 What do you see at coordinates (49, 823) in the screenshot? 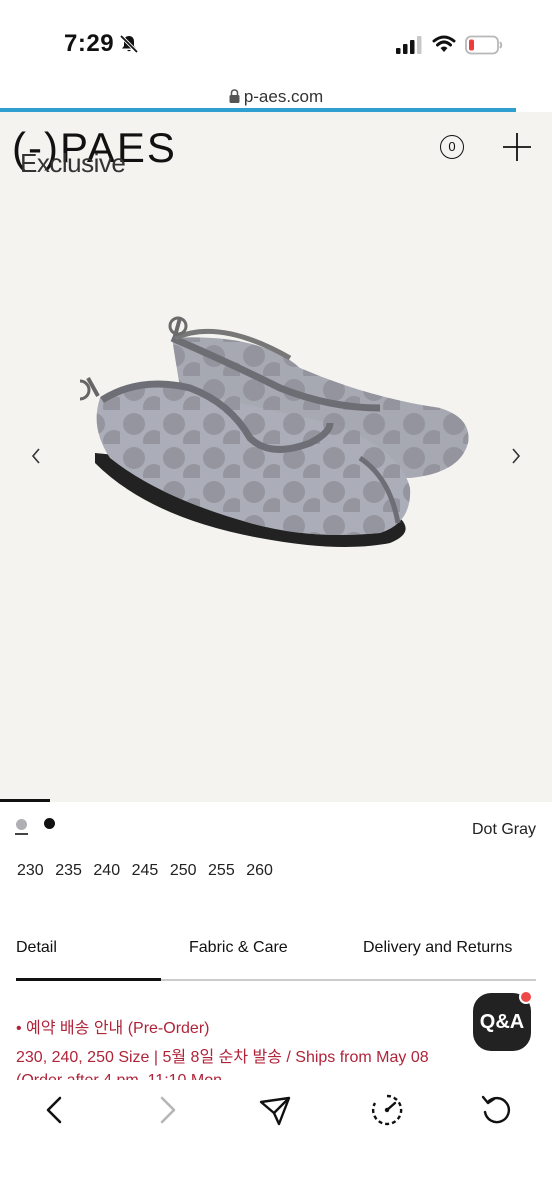
I see `swatch-black` at bounding box center [49, 823].